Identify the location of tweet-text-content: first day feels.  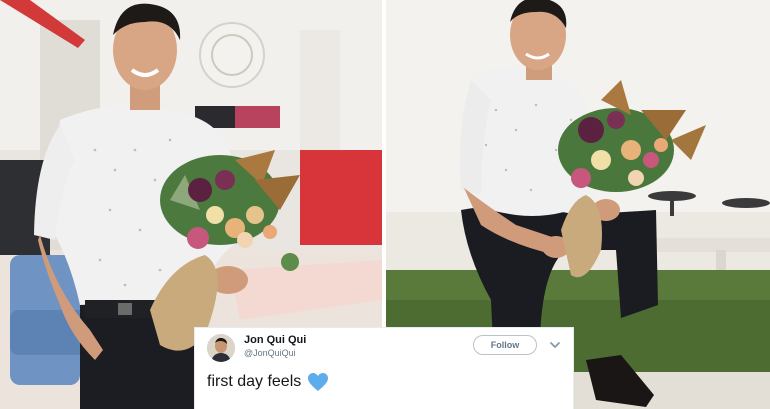
(254, 381).